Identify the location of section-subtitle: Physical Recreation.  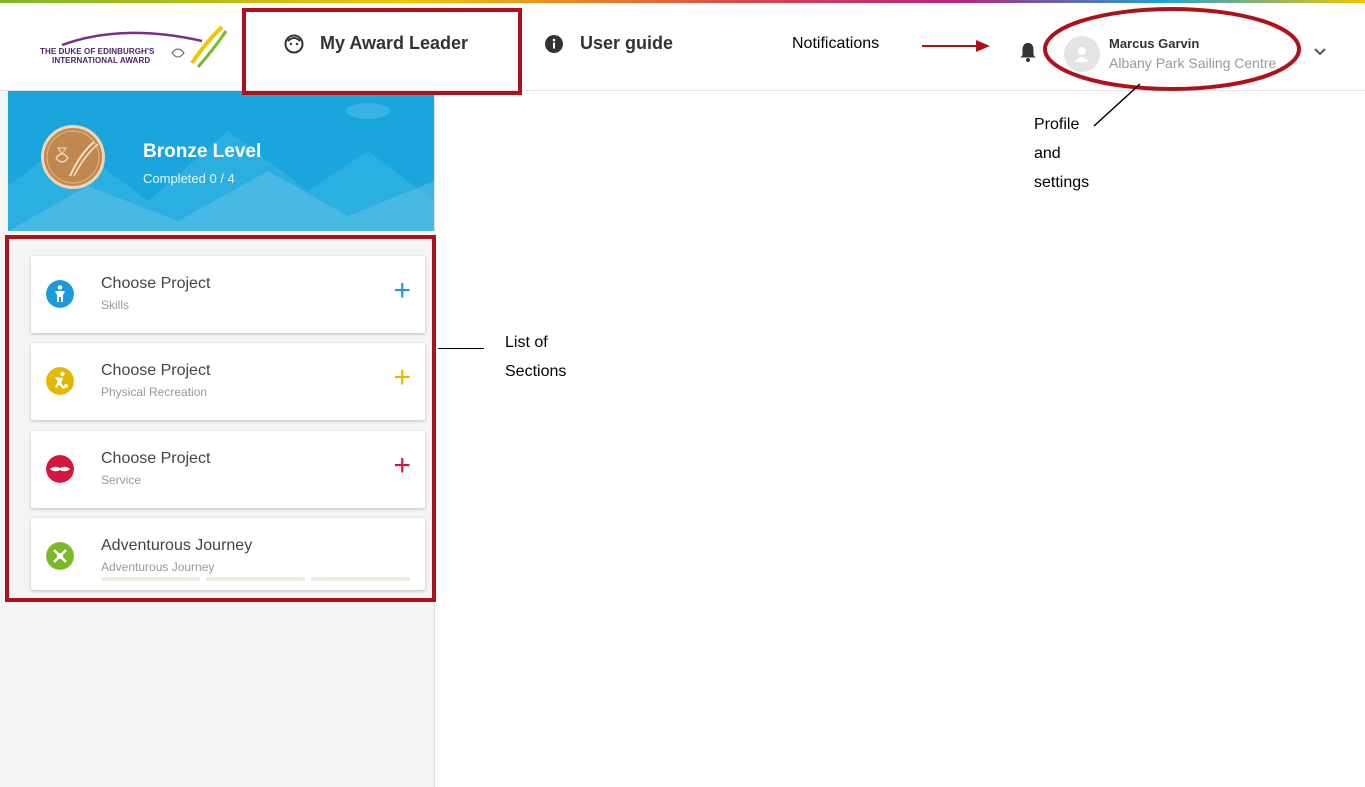
(154, 392).